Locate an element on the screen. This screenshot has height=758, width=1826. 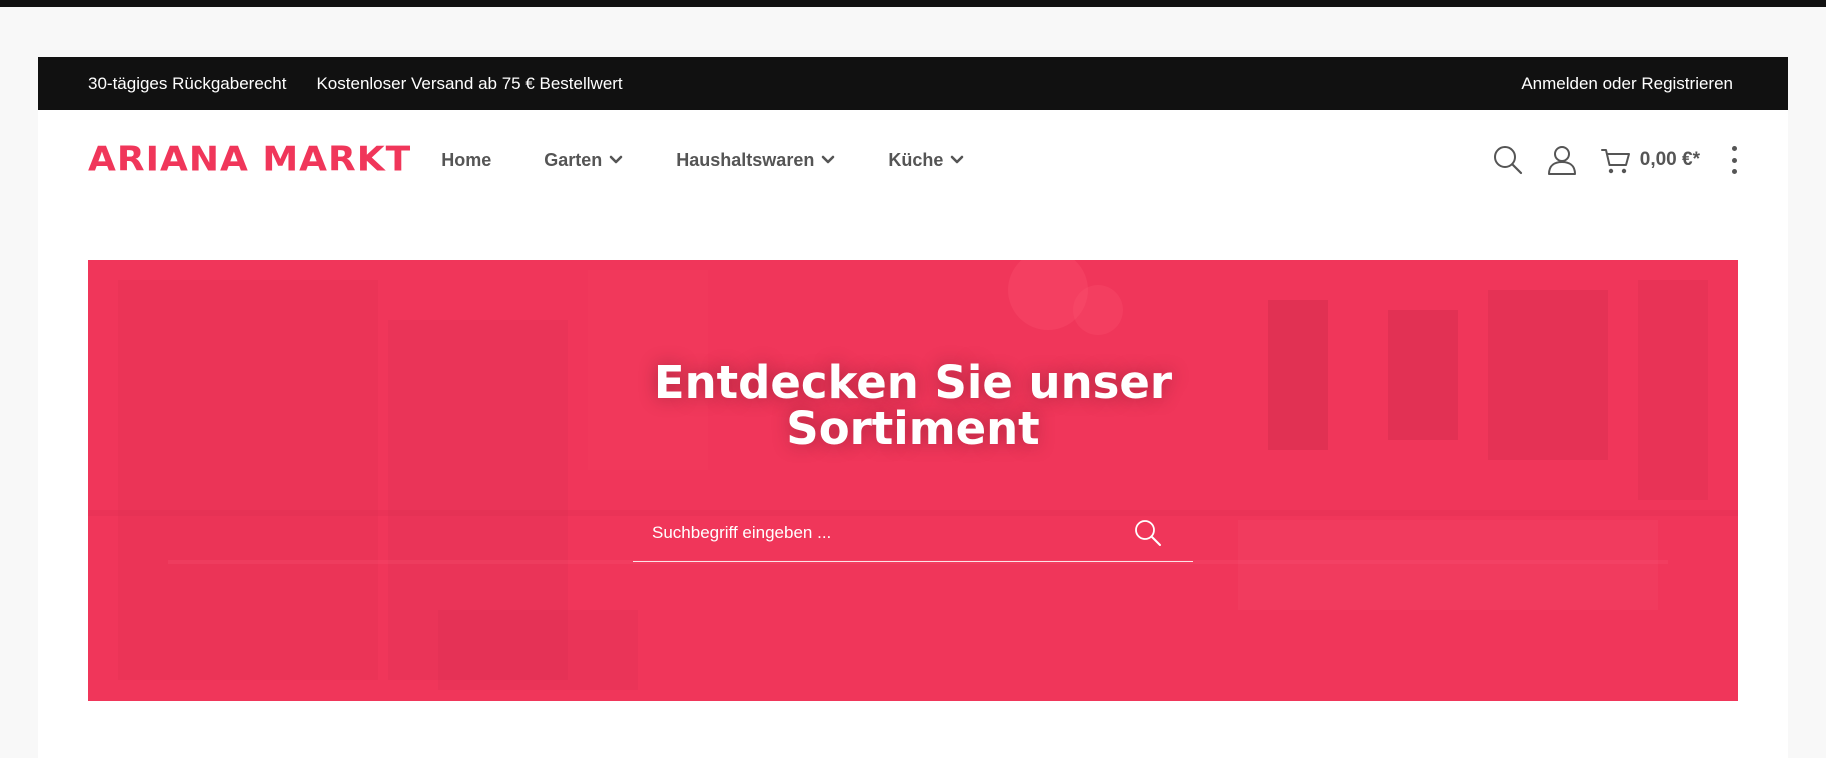
search-submit-button is located at coordinates (1148, 533).